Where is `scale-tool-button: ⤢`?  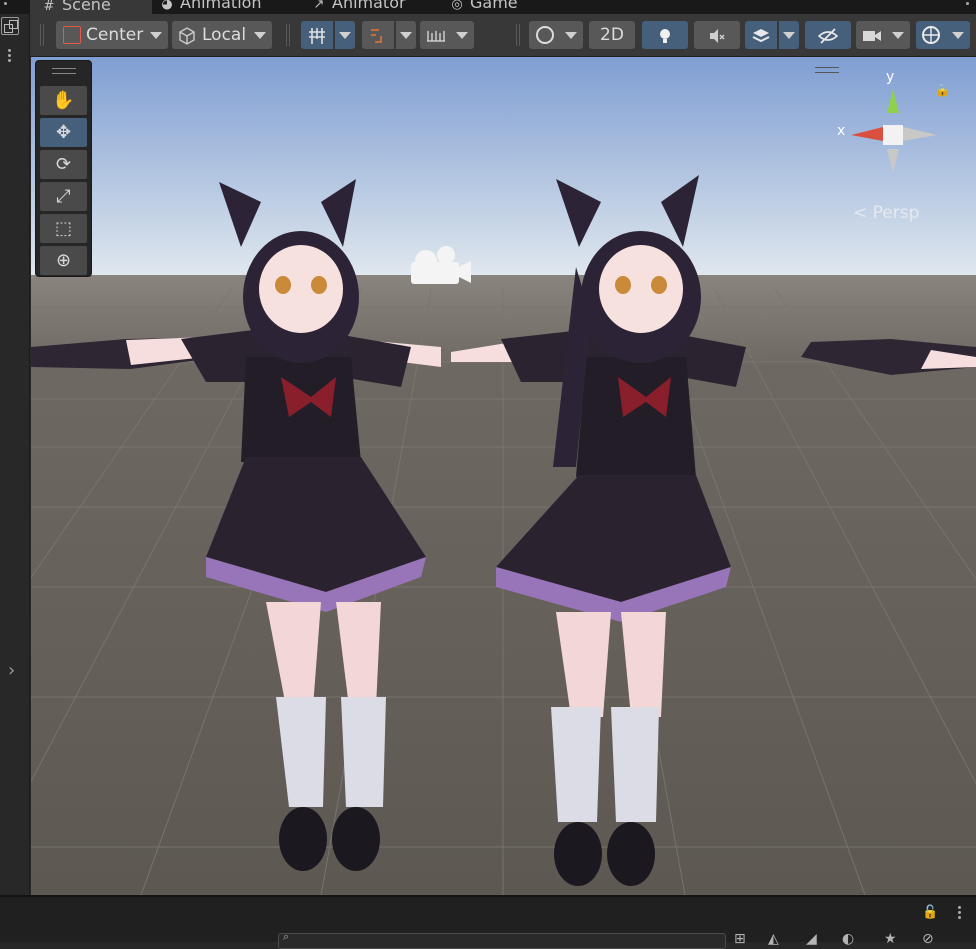 scale-tool-button: ⤢ is located at coordinates (63, 196).